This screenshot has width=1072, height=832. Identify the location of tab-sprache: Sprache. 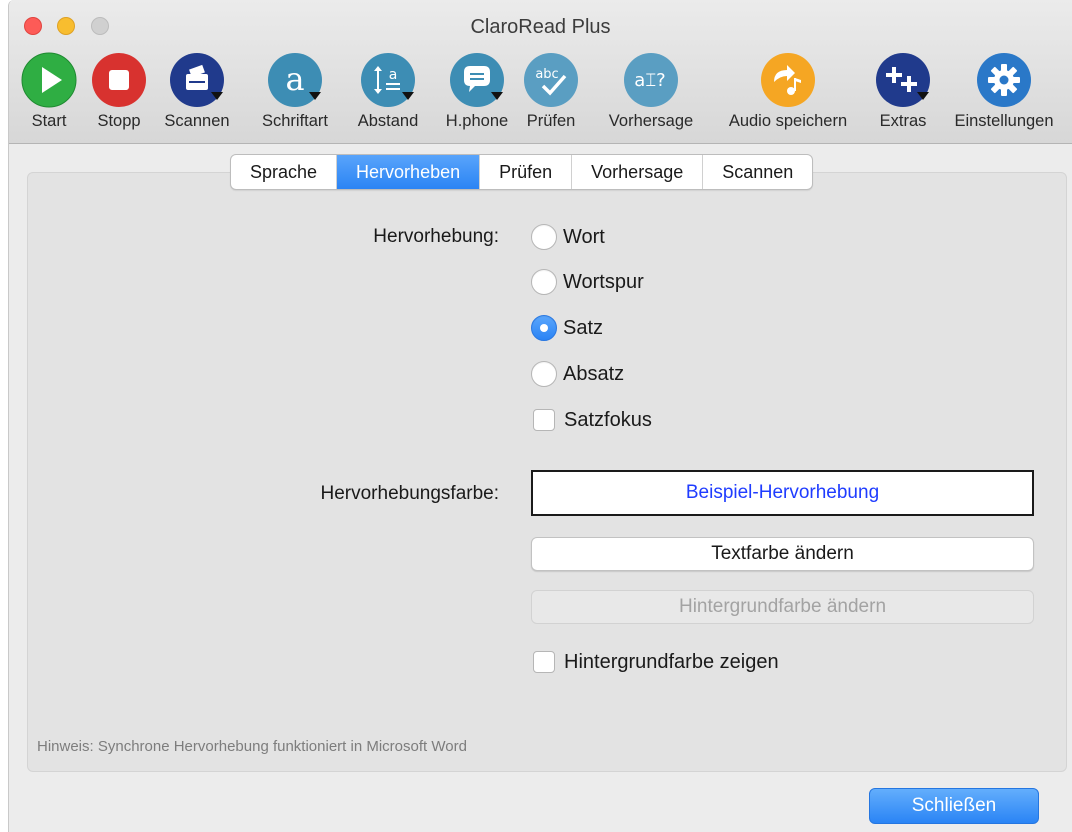
(284, 172).